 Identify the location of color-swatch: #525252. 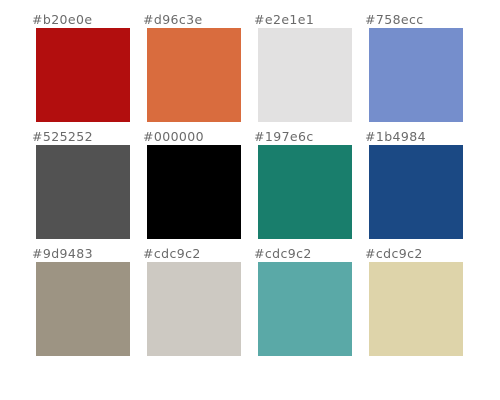
(85, 187).